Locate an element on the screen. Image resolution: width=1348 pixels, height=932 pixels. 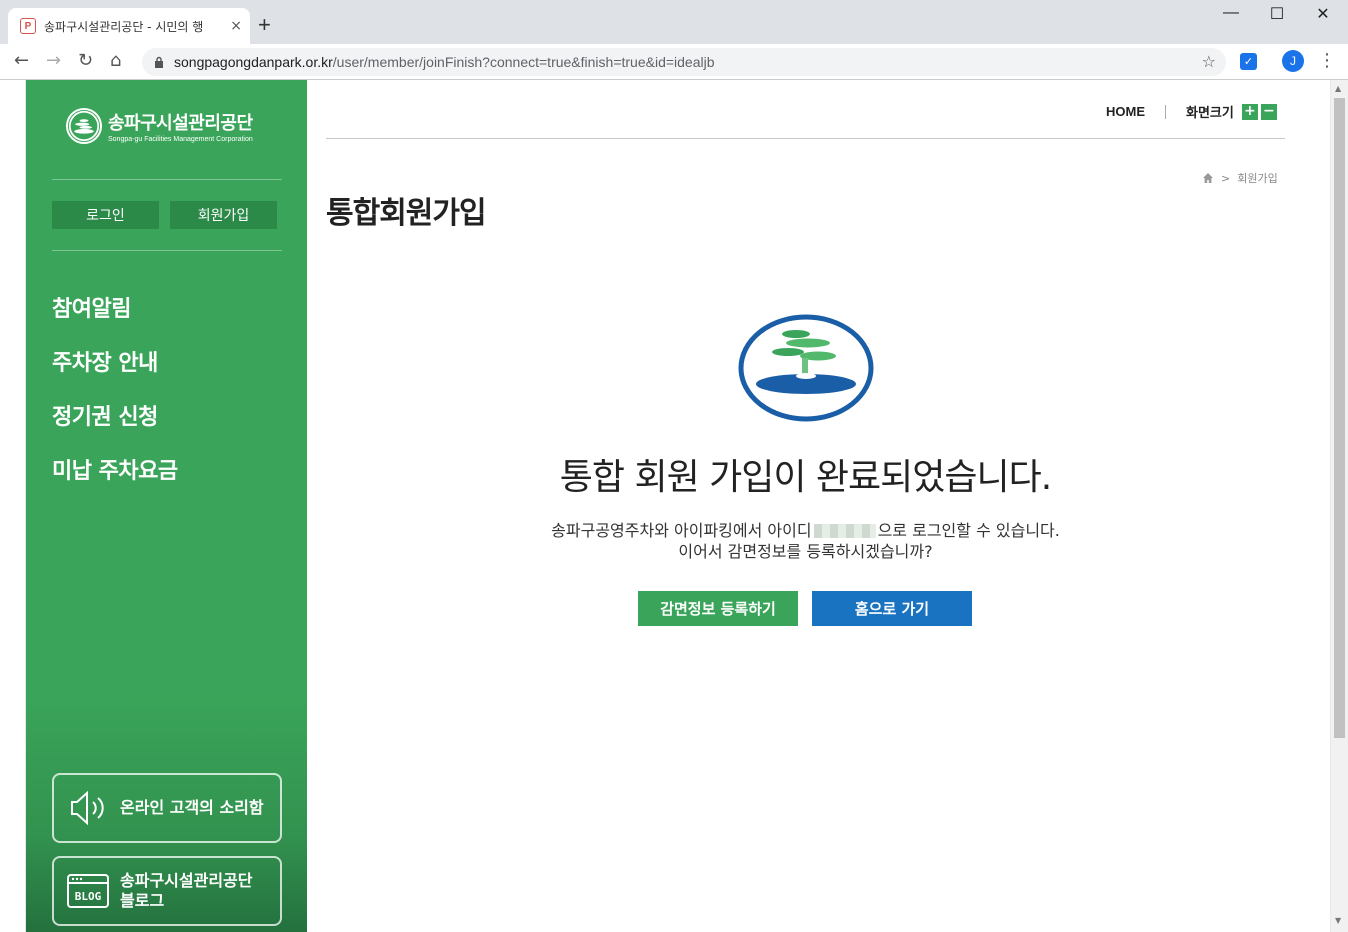
sidebar-item-unpaid-fee: 미납 주차요금 is located at coordinates (115, 469).